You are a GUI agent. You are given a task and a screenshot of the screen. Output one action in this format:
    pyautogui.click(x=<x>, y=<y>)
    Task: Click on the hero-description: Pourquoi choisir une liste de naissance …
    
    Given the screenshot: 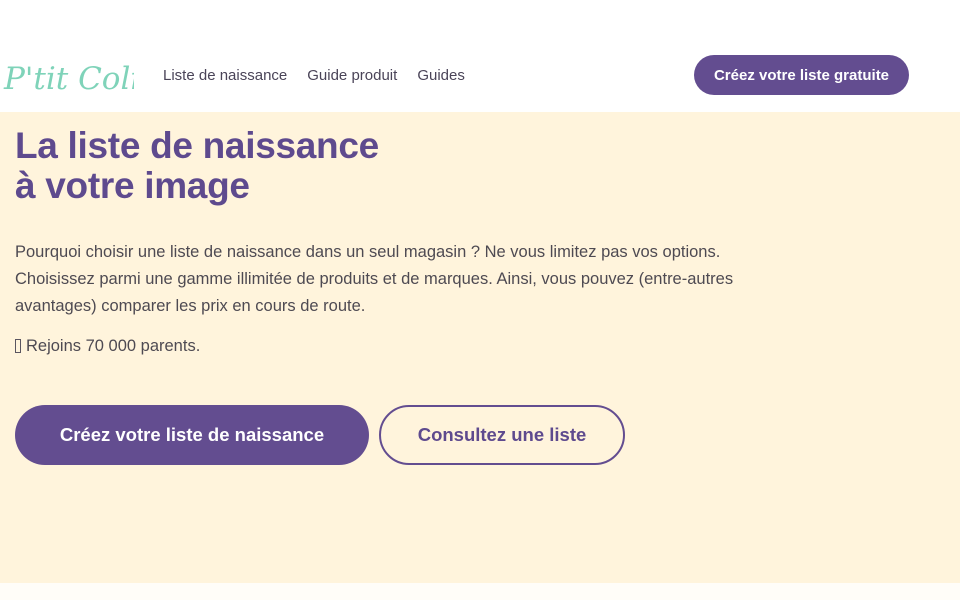 What is the action you would take?
    pyautogui.click(x=374, y=279)
    